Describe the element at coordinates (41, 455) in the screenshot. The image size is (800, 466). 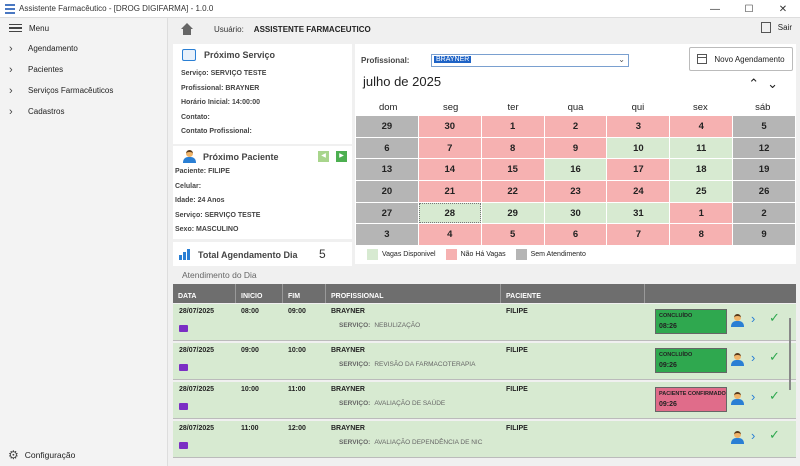
I see `configuracao-button: ⚙ Configuração` at that location.